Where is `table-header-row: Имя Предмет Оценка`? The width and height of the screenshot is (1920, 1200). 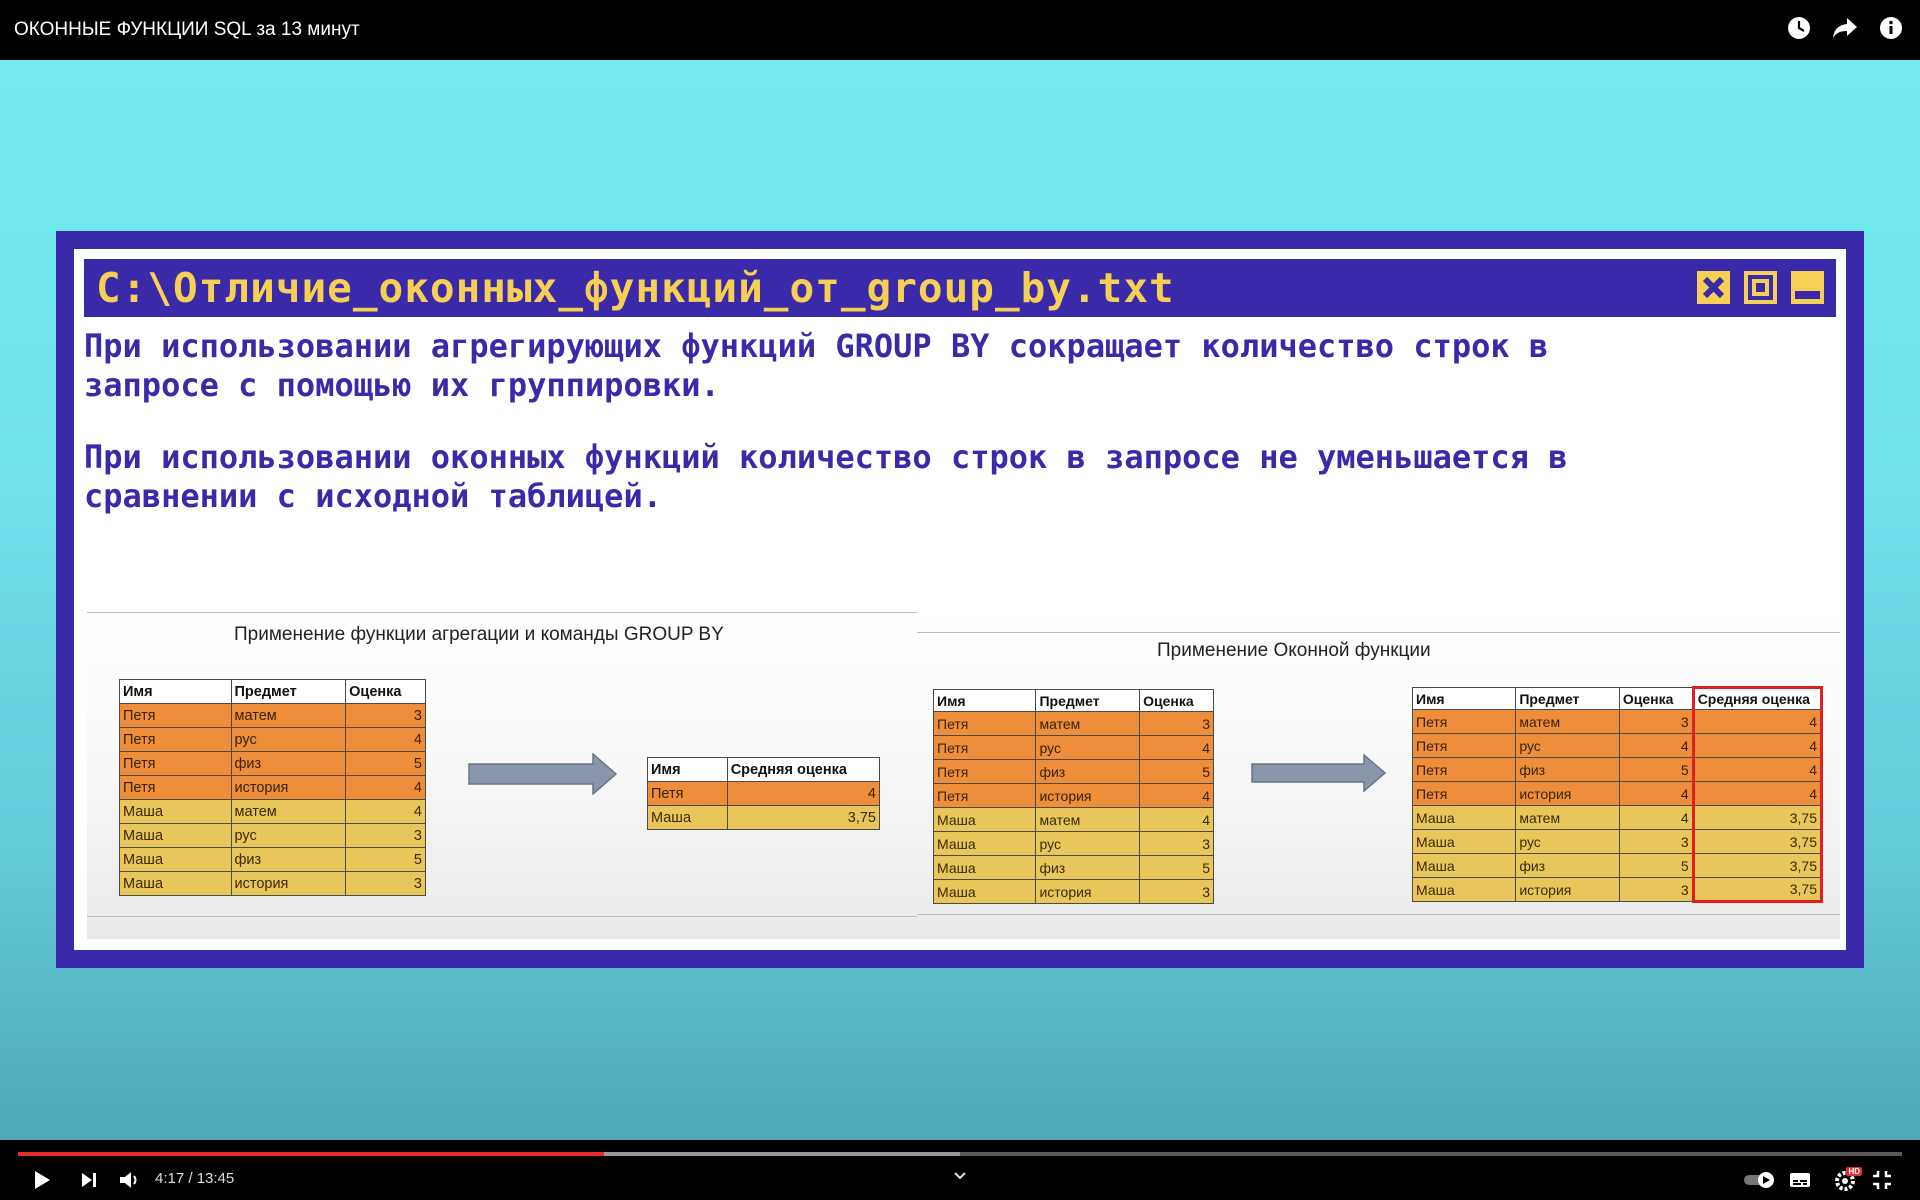
table-header-row: Имя Предмет Оценка is located at coordinates (272, 691).